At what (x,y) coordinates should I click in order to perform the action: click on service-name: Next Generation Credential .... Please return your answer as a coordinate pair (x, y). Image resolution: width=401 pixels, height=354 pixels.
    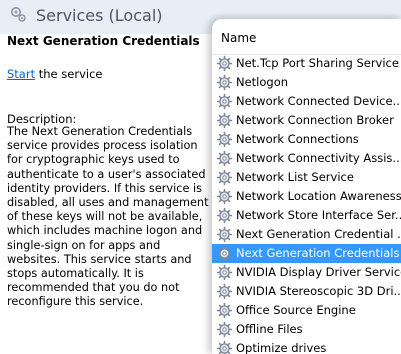
    Looking at the image, I should click on (318, 234).